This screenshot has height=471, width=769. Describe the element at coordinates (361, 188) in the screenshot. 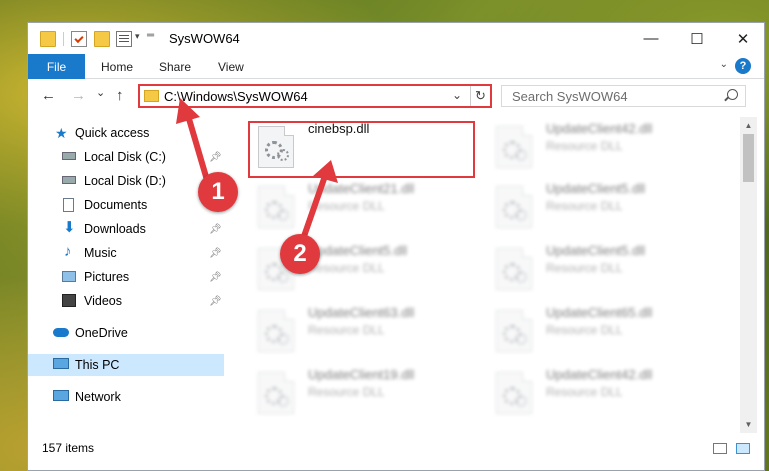

I see `file-name: UpdateClient21.dll` at that location.